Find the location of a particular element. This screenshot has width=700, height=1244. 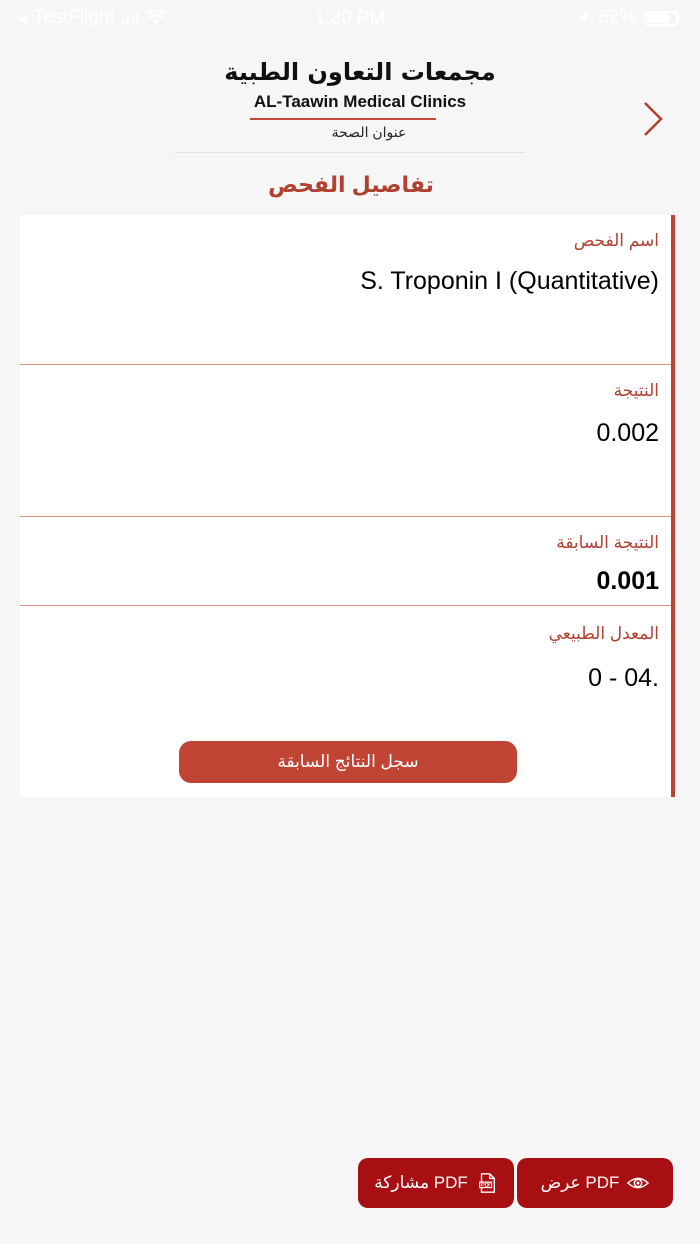

share-pdf-button: مشاركة PDF is located at coordinates (436, 1183).